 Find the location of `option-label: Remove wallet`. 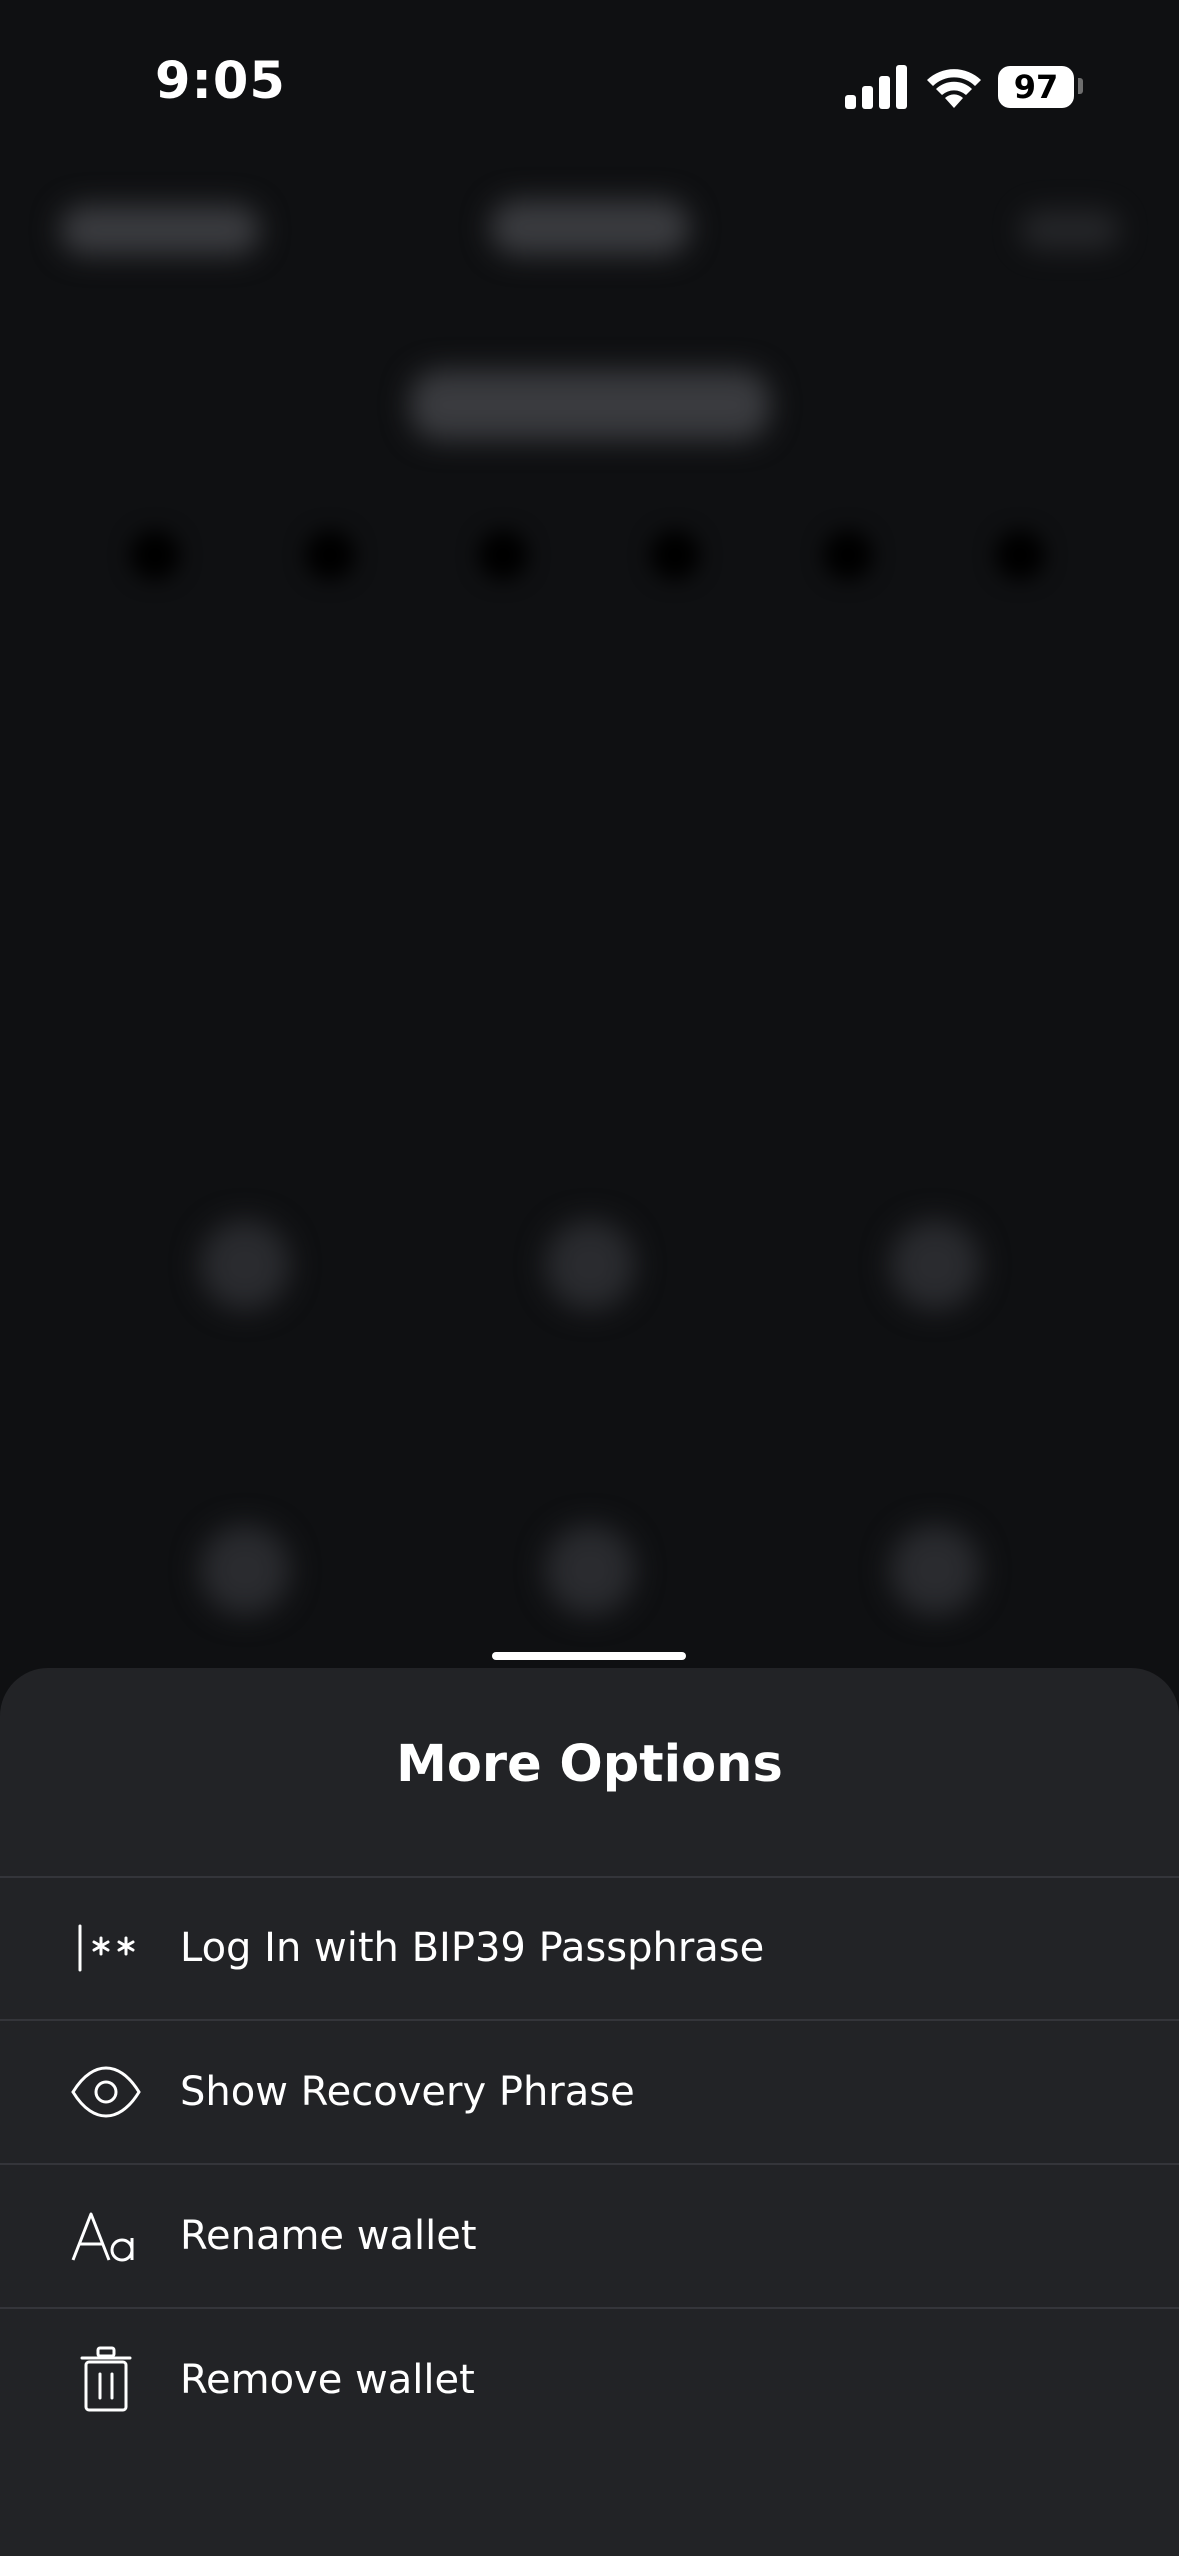

option-label: Remove wallet is located at coordinates (327, 2380).